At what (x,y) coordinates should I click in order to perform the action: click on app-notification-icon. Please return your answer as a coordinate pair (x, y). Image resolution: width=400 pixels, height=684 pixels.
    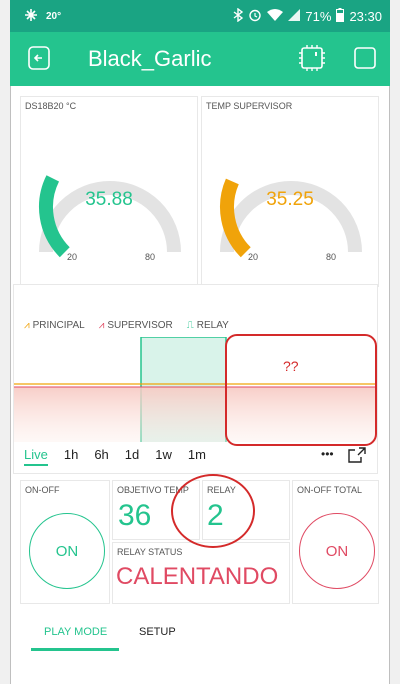
    Looking at the image, I should click on (31, 16).